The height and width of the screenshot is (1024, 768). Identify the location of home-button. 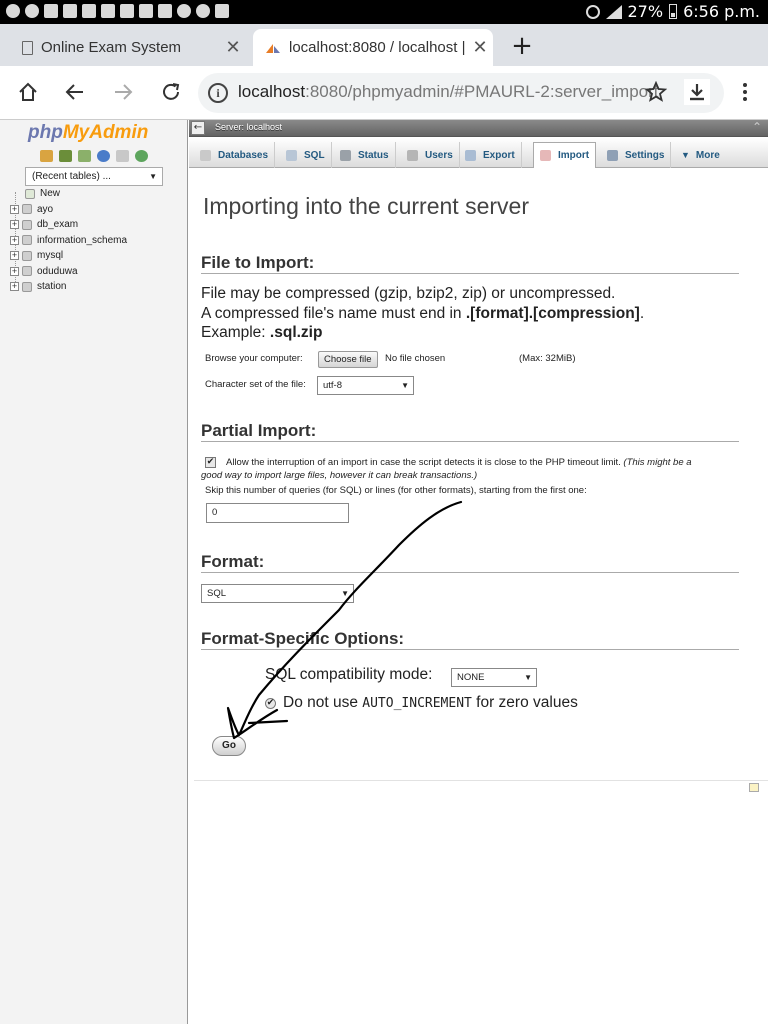
(28, 92).